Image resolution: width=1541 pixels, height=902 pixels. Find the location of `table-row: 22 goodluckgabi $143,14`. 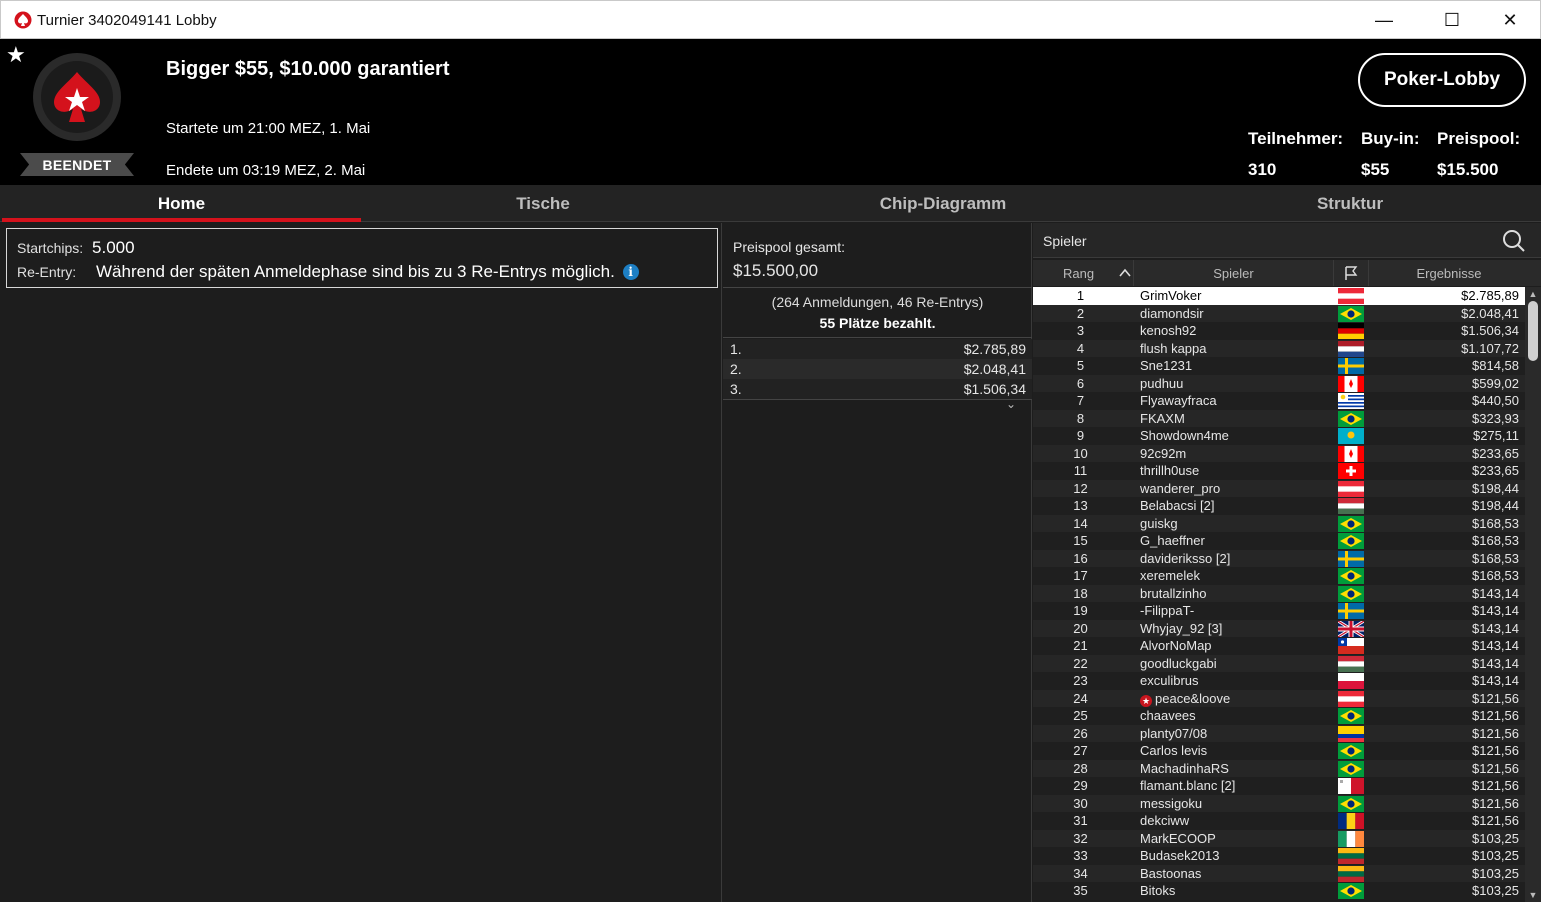

table-row: 22 goodluckgabi $143,14 is located at coordinates (1279, 663).